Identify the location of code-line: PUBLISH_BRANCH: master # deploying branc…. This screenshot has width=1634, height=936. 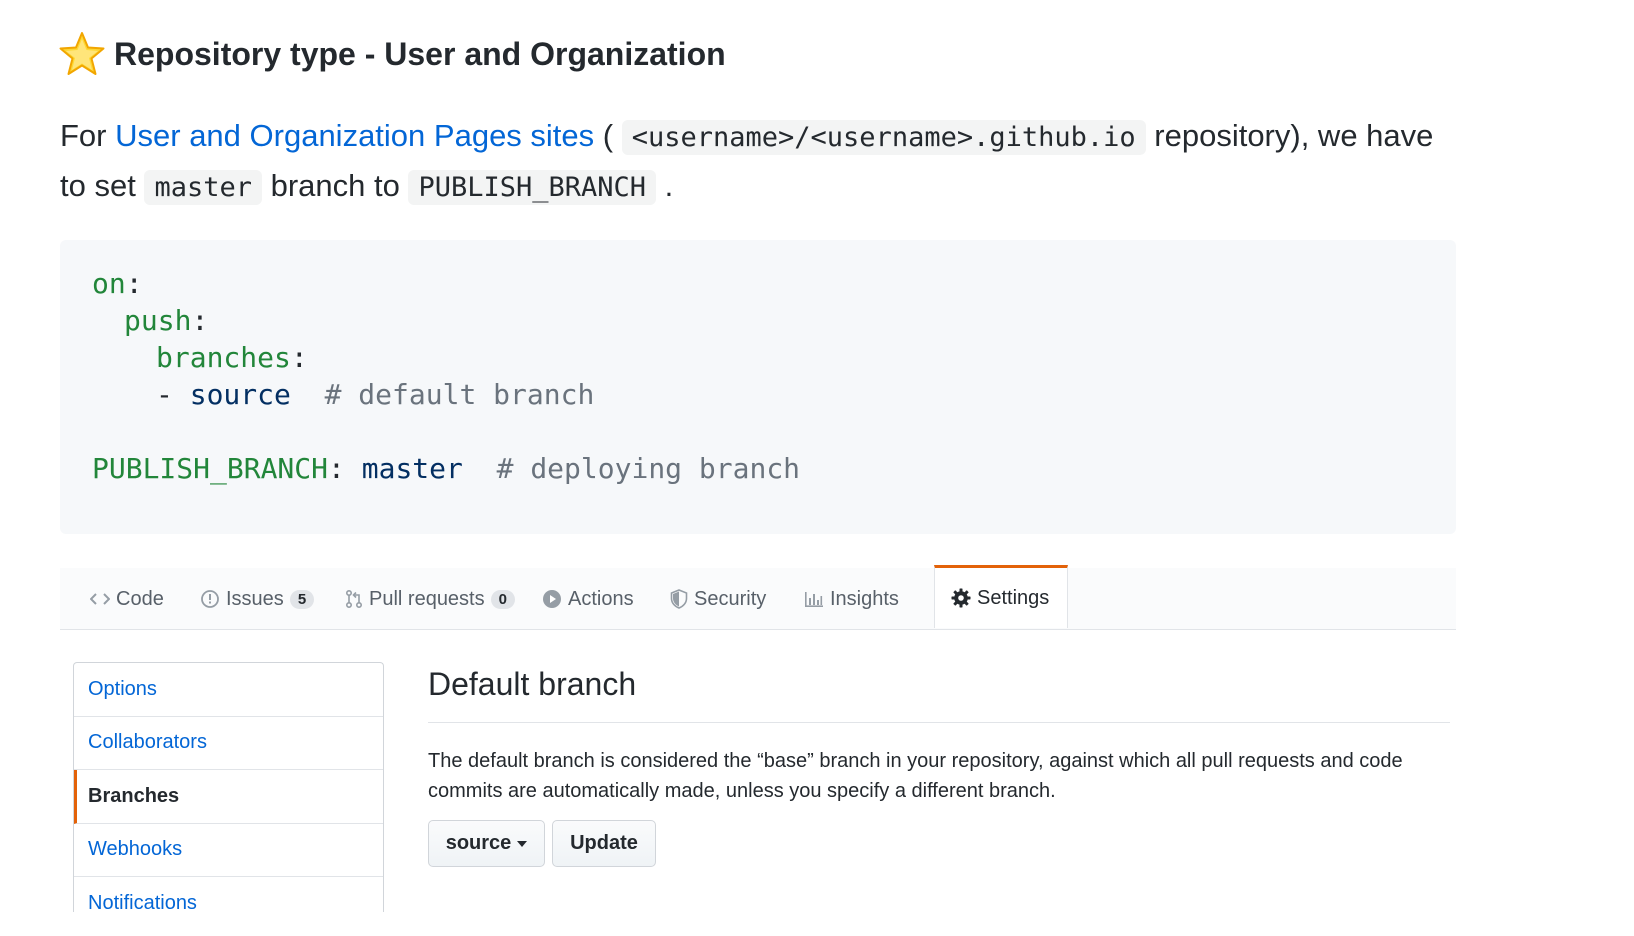
(446, 468).